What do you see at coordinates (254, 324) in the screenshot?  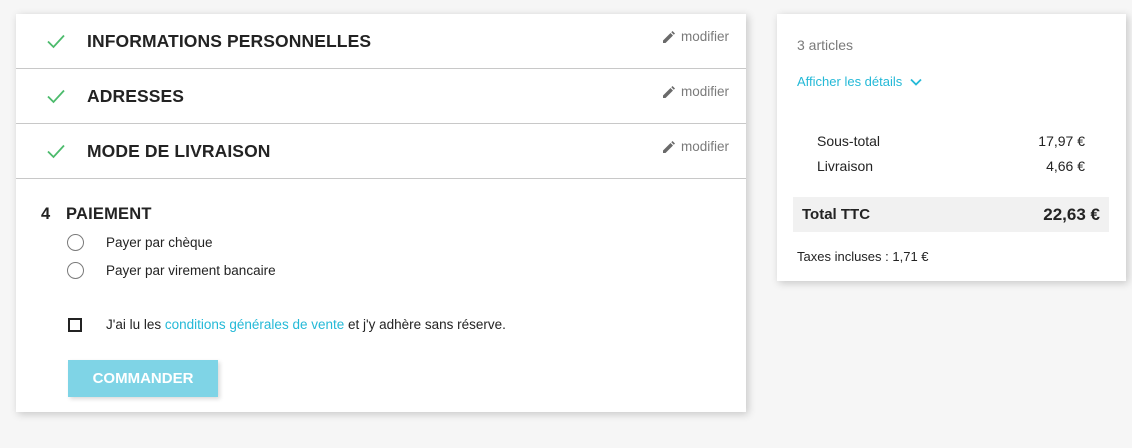 I see `terms-link: conditions générales de vente` at bounding box center [254, 324].